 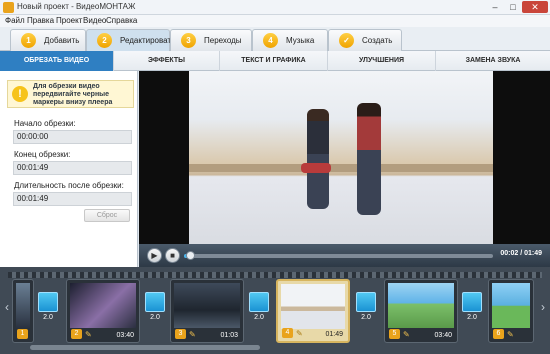 I want to click on step-add: 1 Добавить, so click(x=48, y=40).